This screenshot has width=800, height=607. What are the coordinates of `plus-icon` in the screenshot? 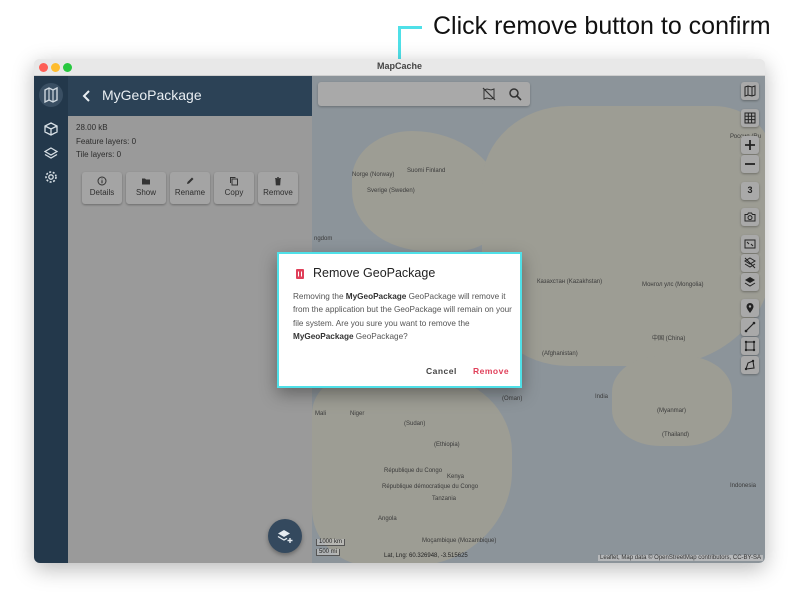 It's located at (750, 145).